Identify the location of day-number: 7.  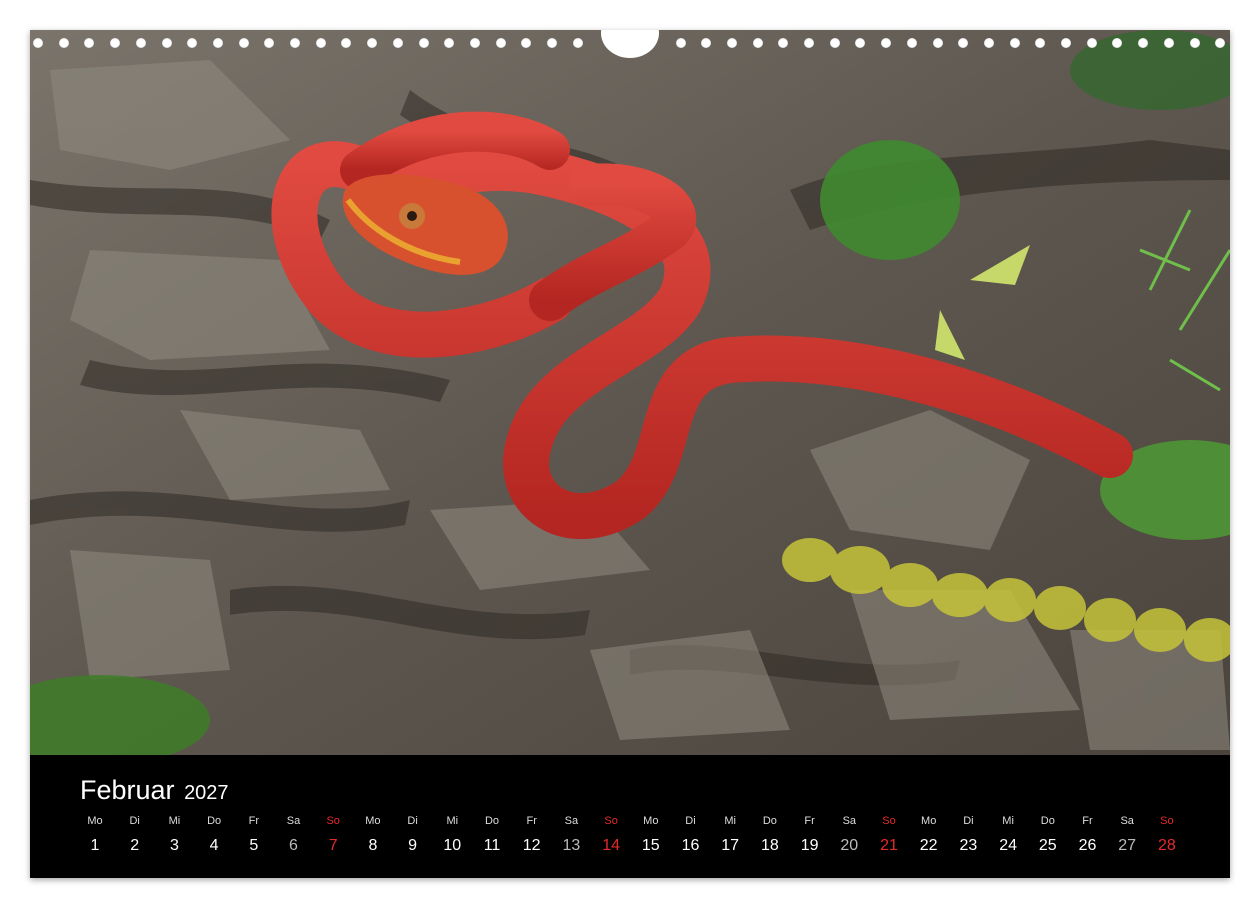
(333, 845).